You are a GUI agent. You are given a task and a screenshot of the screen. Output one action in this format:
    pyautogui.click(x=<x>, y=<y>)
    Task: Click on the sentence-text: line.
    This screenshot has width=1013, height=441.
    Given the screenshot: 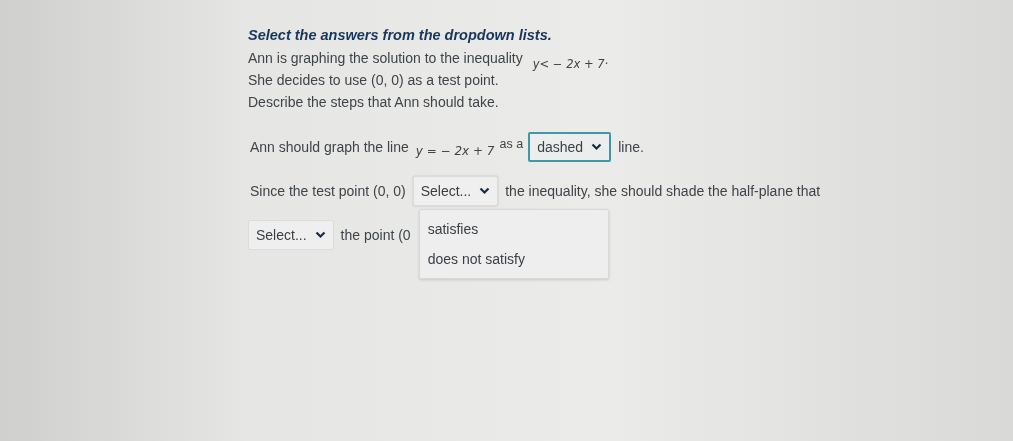 What is the action you would take?
    pyautogui.click(x=631, y=147)
    